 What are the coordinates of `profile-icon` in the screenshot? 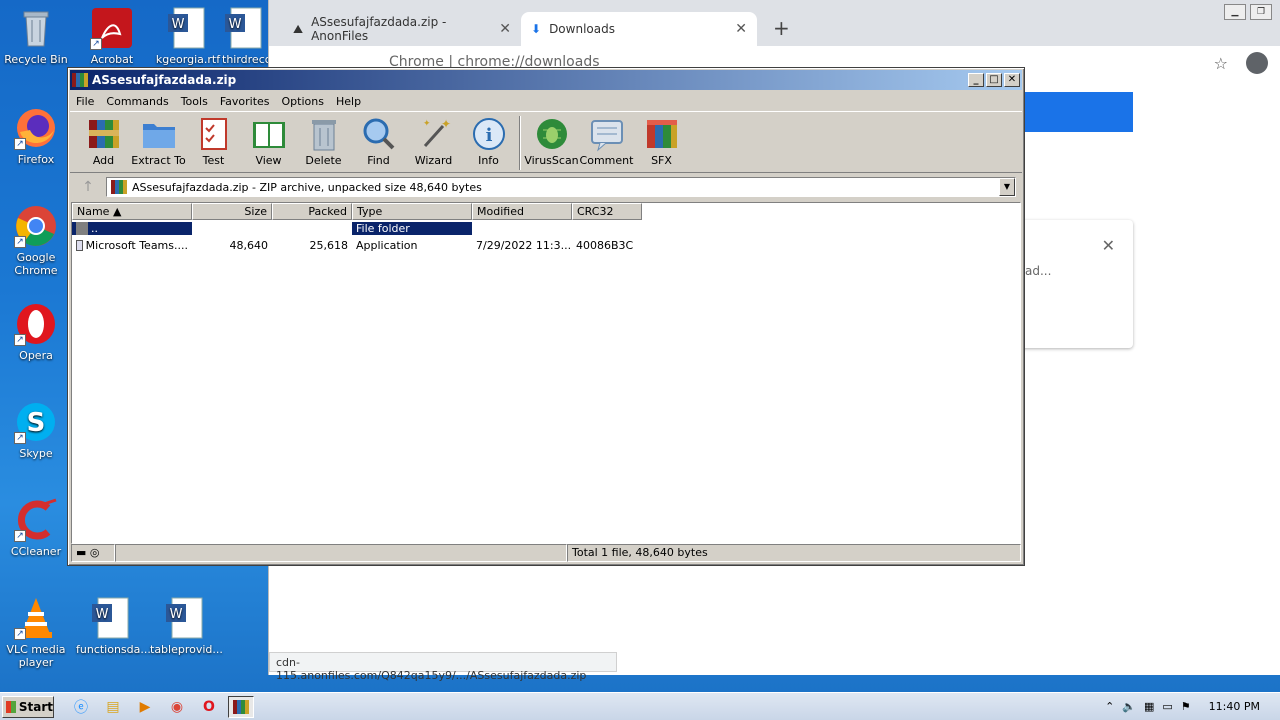 It's located at (1257, 63).